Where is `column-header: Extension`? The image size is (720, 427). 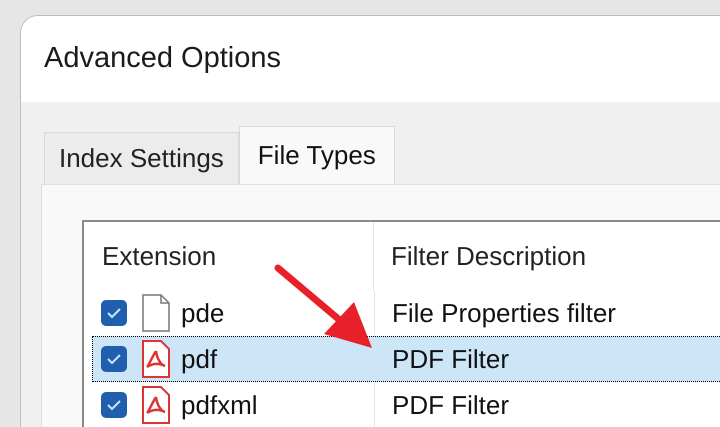 column-header: Extension is located at coordinates (229, 256).